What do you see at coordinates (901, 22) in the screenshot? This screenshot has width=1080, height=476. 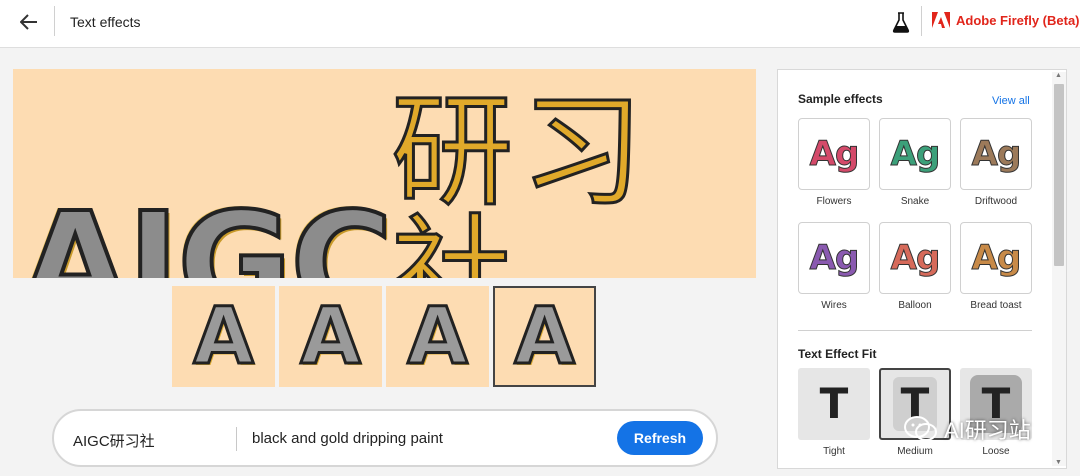 I see `flask-icon` at bounding box center [901, 22].